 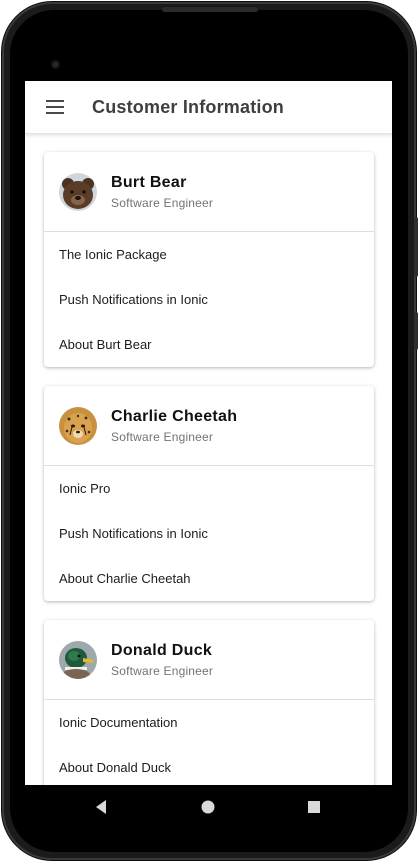 What do you see at coordinates (55, 64) in the screenshot?
I see `front-camera` at bounding box center [55, 64].